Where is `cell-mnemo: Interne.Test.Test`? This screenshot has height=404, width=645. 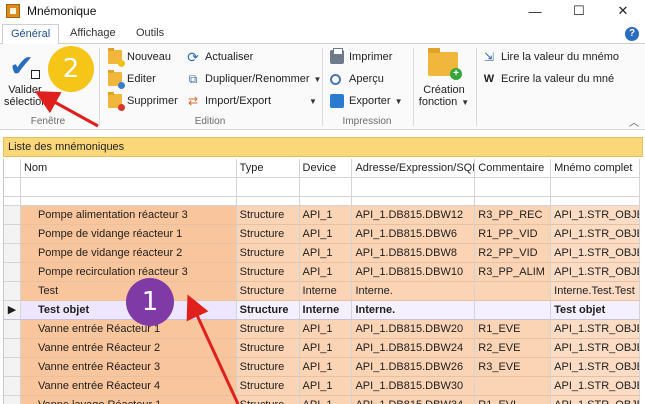
cell-mnemo: Interne.Test.Test is located at coordinates (595, 291).